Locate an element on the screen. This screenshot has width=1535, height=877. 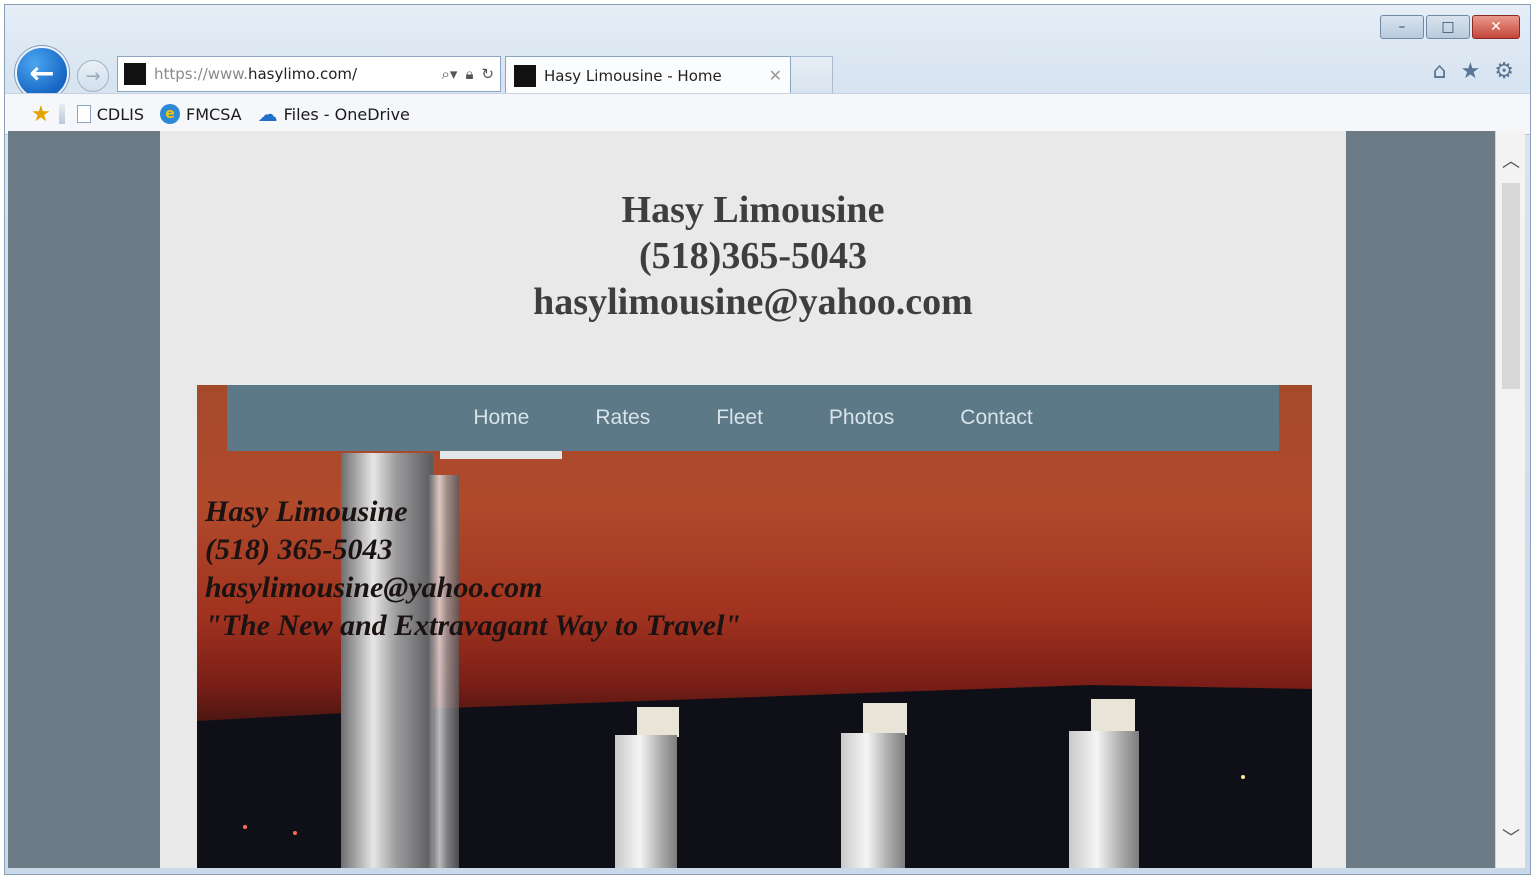
maximize-button: □ is located at coordinates (1448, 27).